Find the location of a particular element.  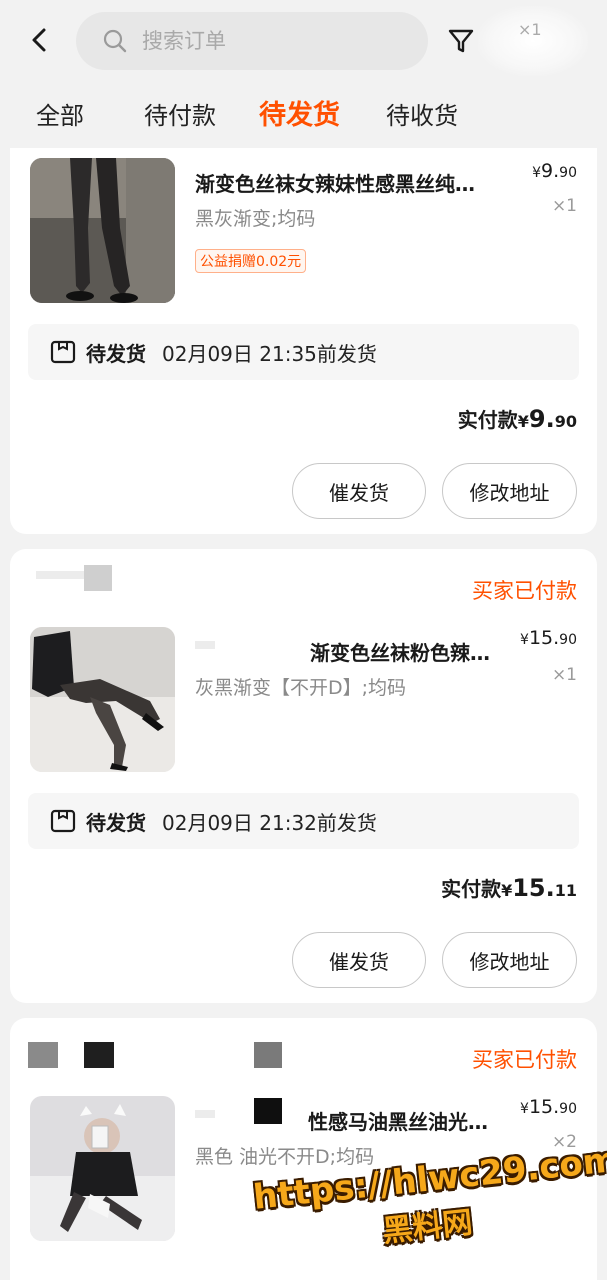

product-price: ¥9.90 is located at coordinates (554, 171).